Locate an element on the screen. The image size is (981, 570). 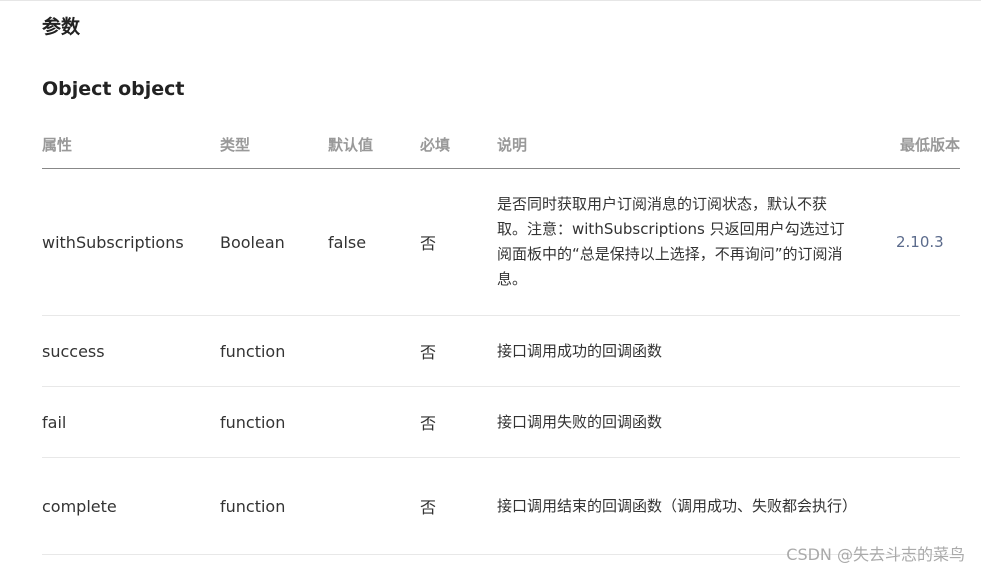
header-default: 默认值 is located at coordinates (374, 144).